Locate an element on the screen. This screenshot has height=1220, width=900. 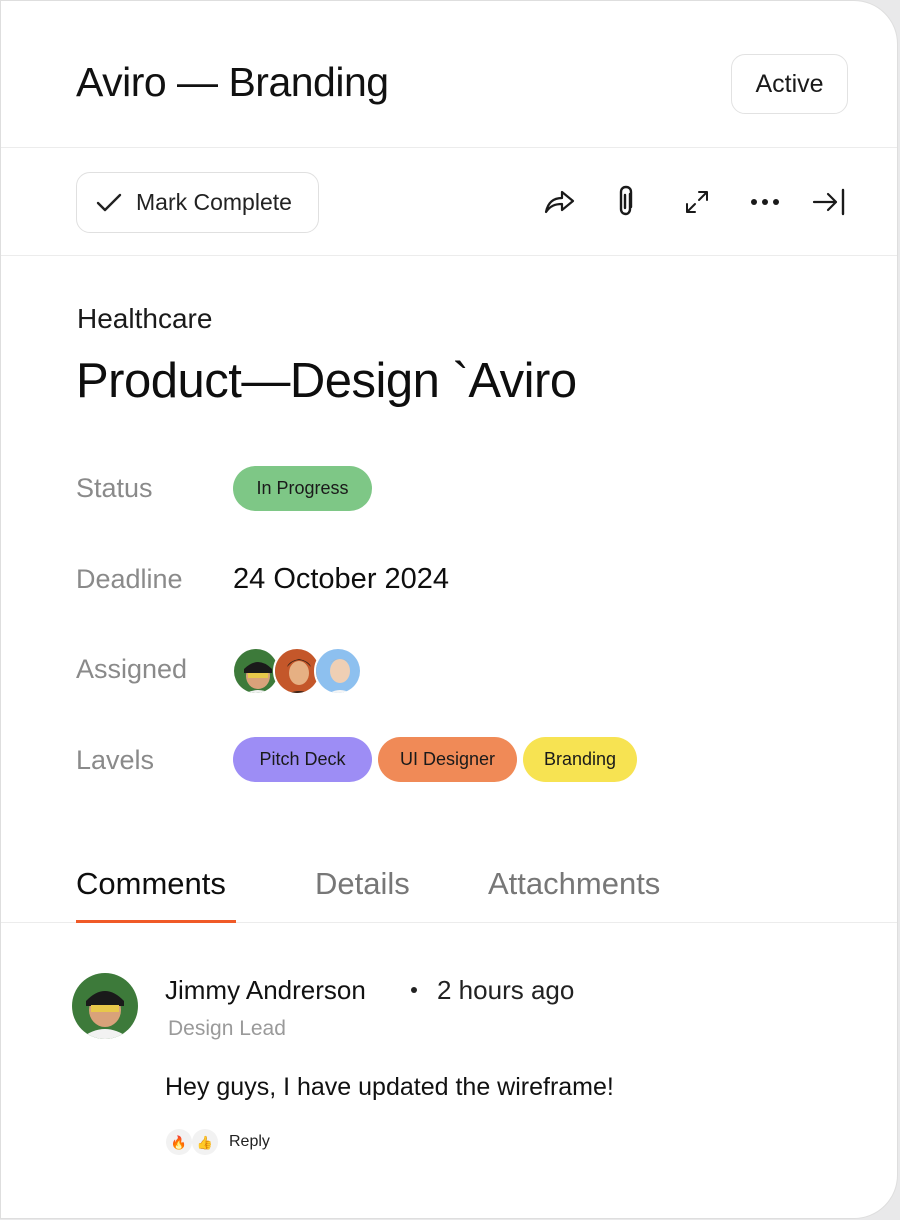
task-title: Product—Design `Aviro is located at coordinates (326, 381).